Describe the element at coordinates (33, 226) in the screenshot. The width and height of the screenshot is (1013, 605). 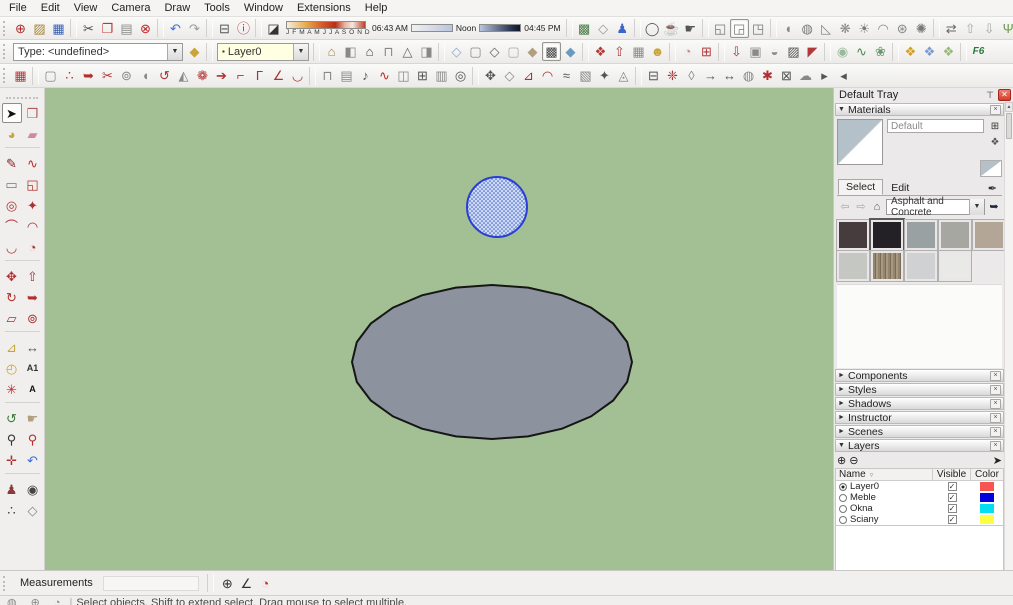
I see `two-point-arc-tool-button: ◠` at that location.